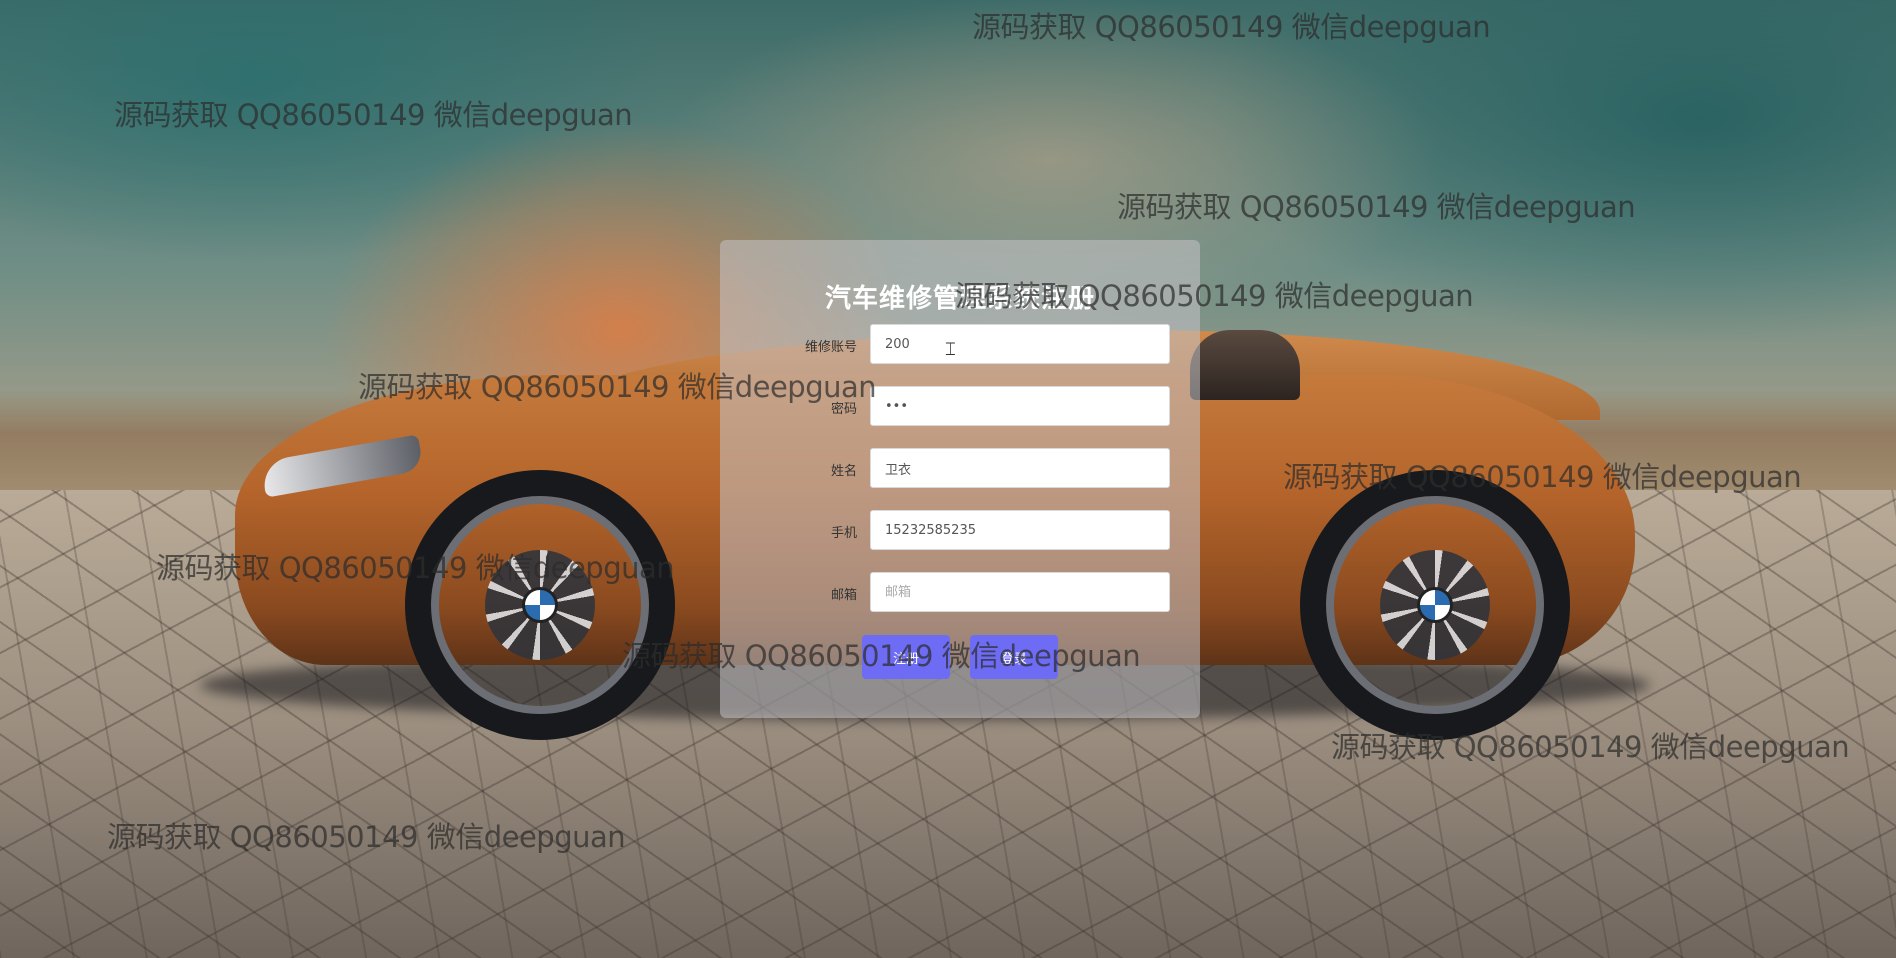 Image resolution: width=1896 pixels, height=958 pixels. I want to click on email-input, so click(1020, 592).